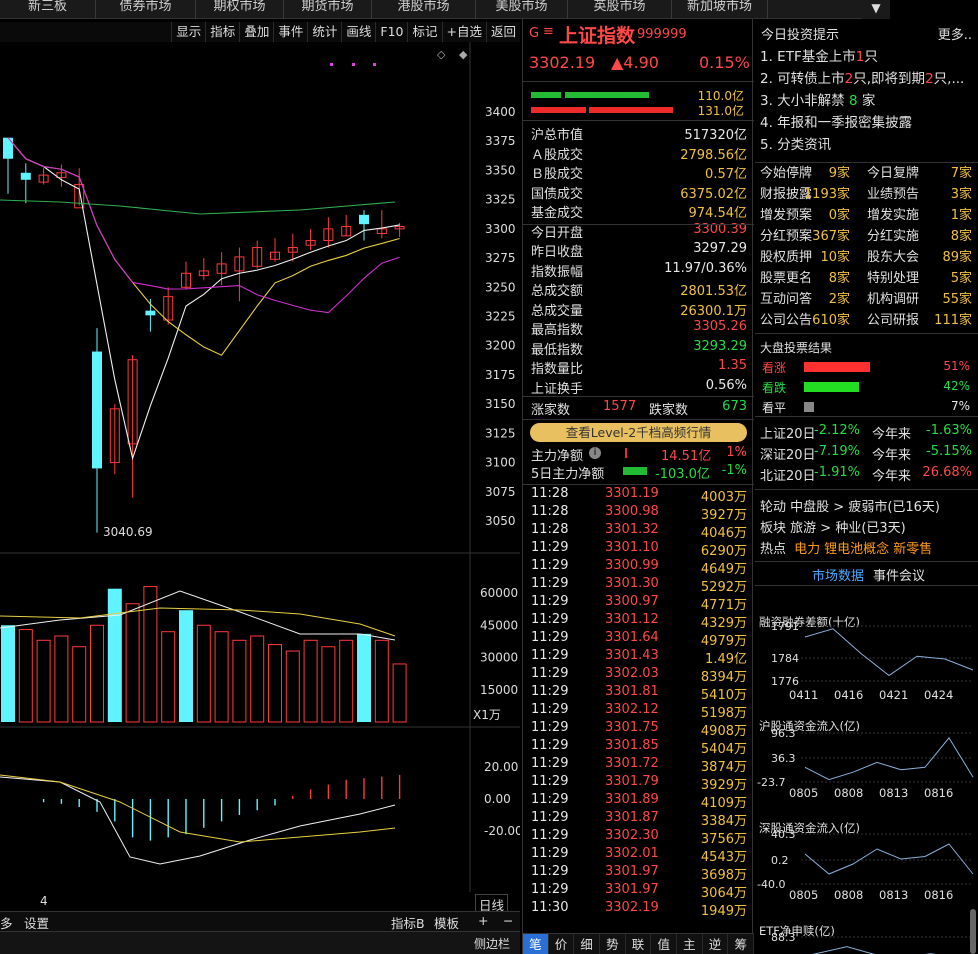 The image size is (978, 954). What do you see at coordinates (866, 369) in the screenshot?
I see `vote-row: 看涨51%` at bounding box center [866, 369].